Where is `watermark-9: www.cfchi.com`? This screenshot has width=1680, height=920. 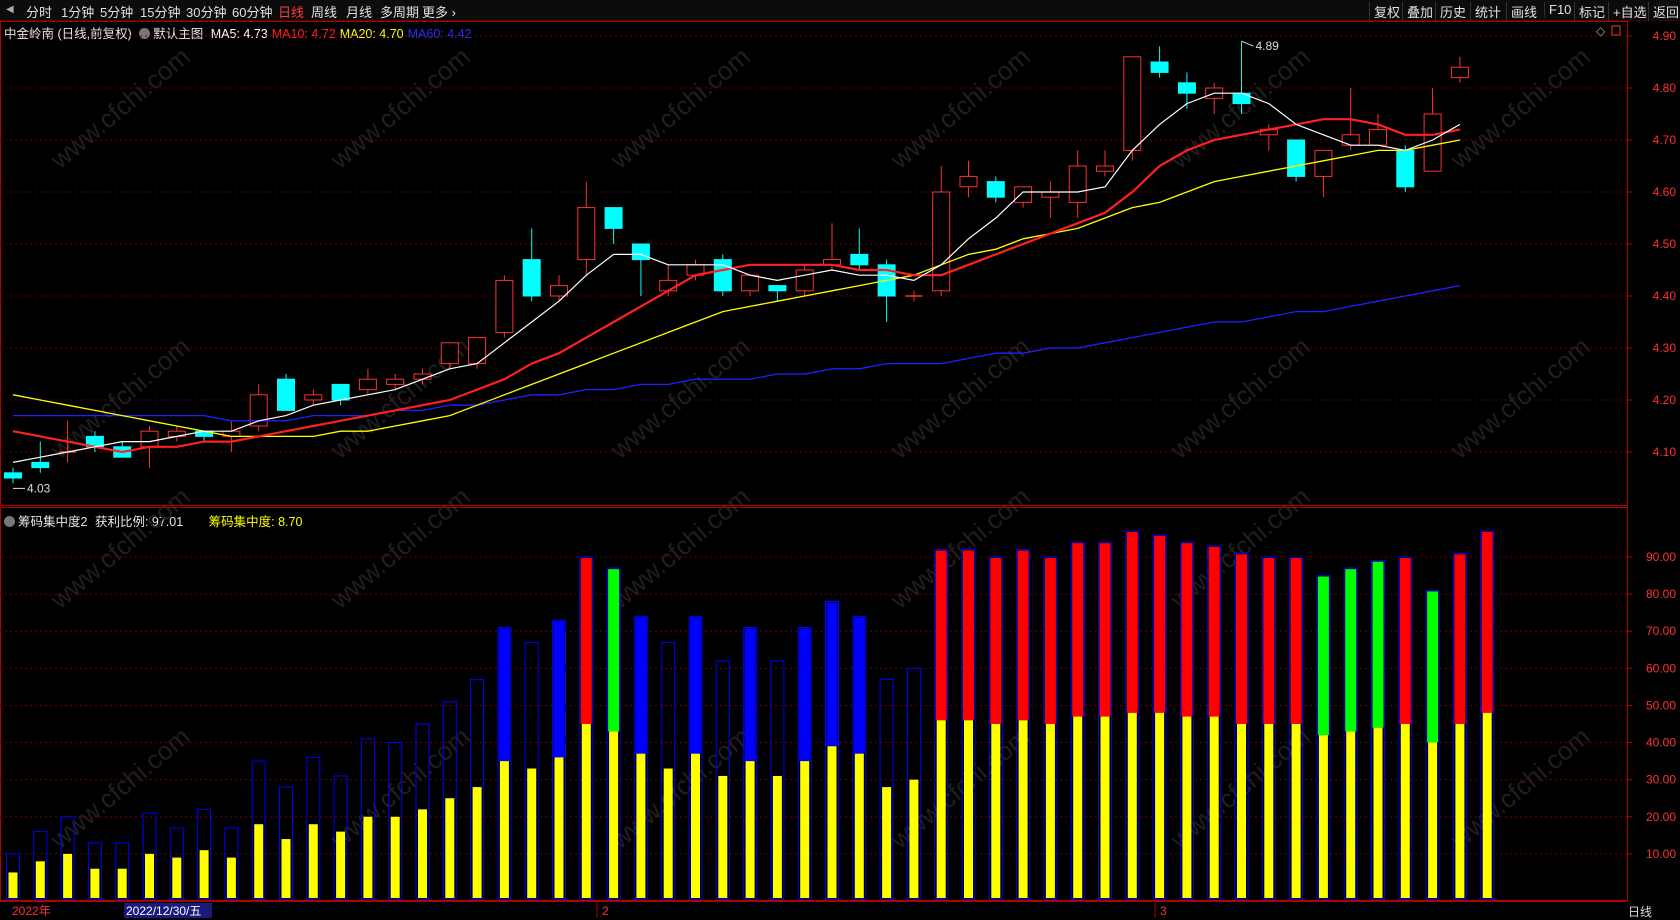
watermark-9: www.cfchi.com is located at coordinates (960, 398).